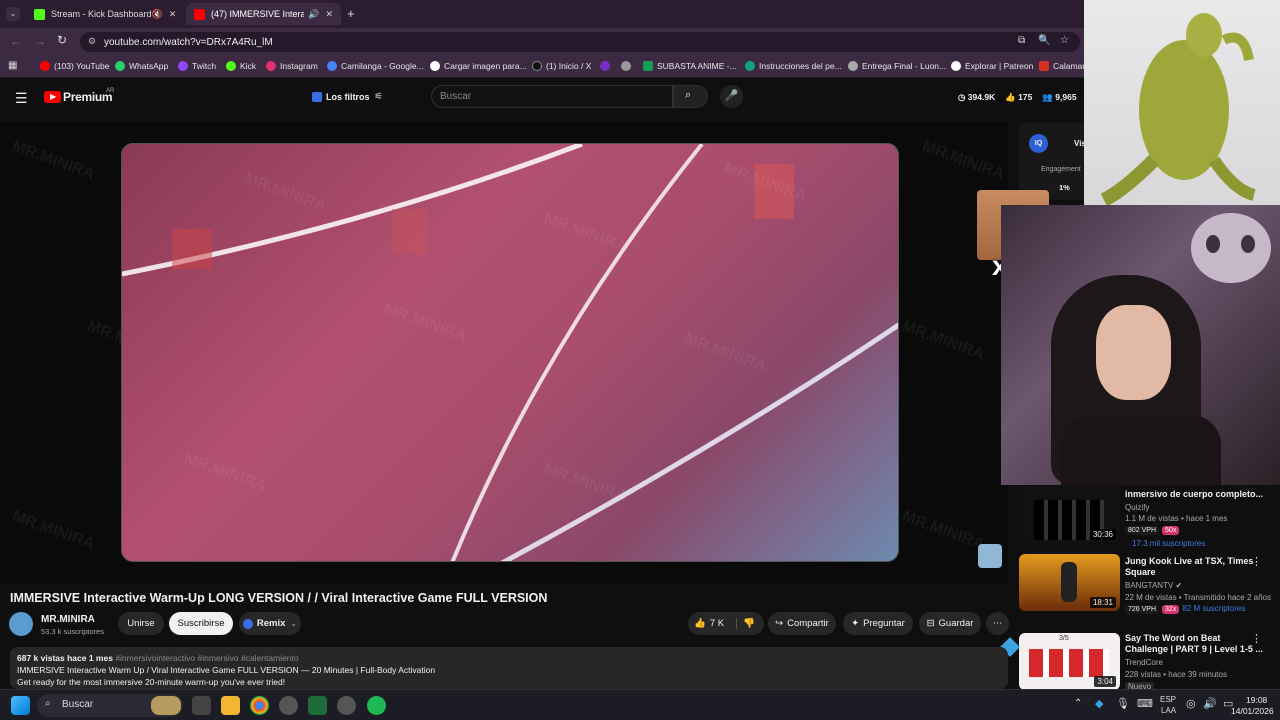 The width and height of the screenshot is (1280, 720). I want to click on keyboard-icon: ⌨, so click(1145, 703).